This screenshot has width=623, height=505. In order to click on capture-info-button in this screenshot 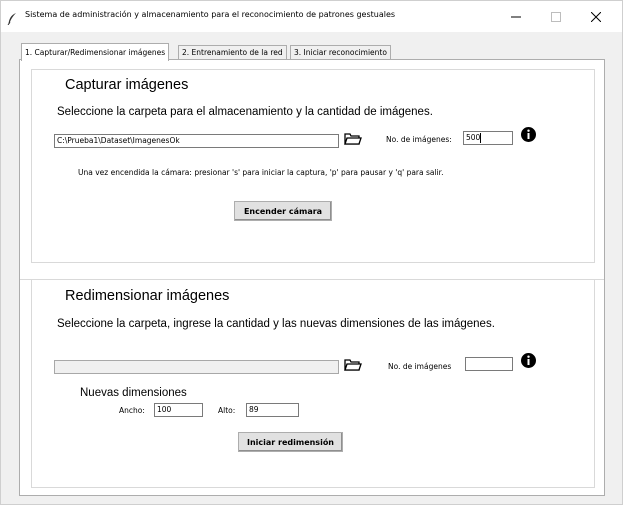, I will do `click(528, 136)`.